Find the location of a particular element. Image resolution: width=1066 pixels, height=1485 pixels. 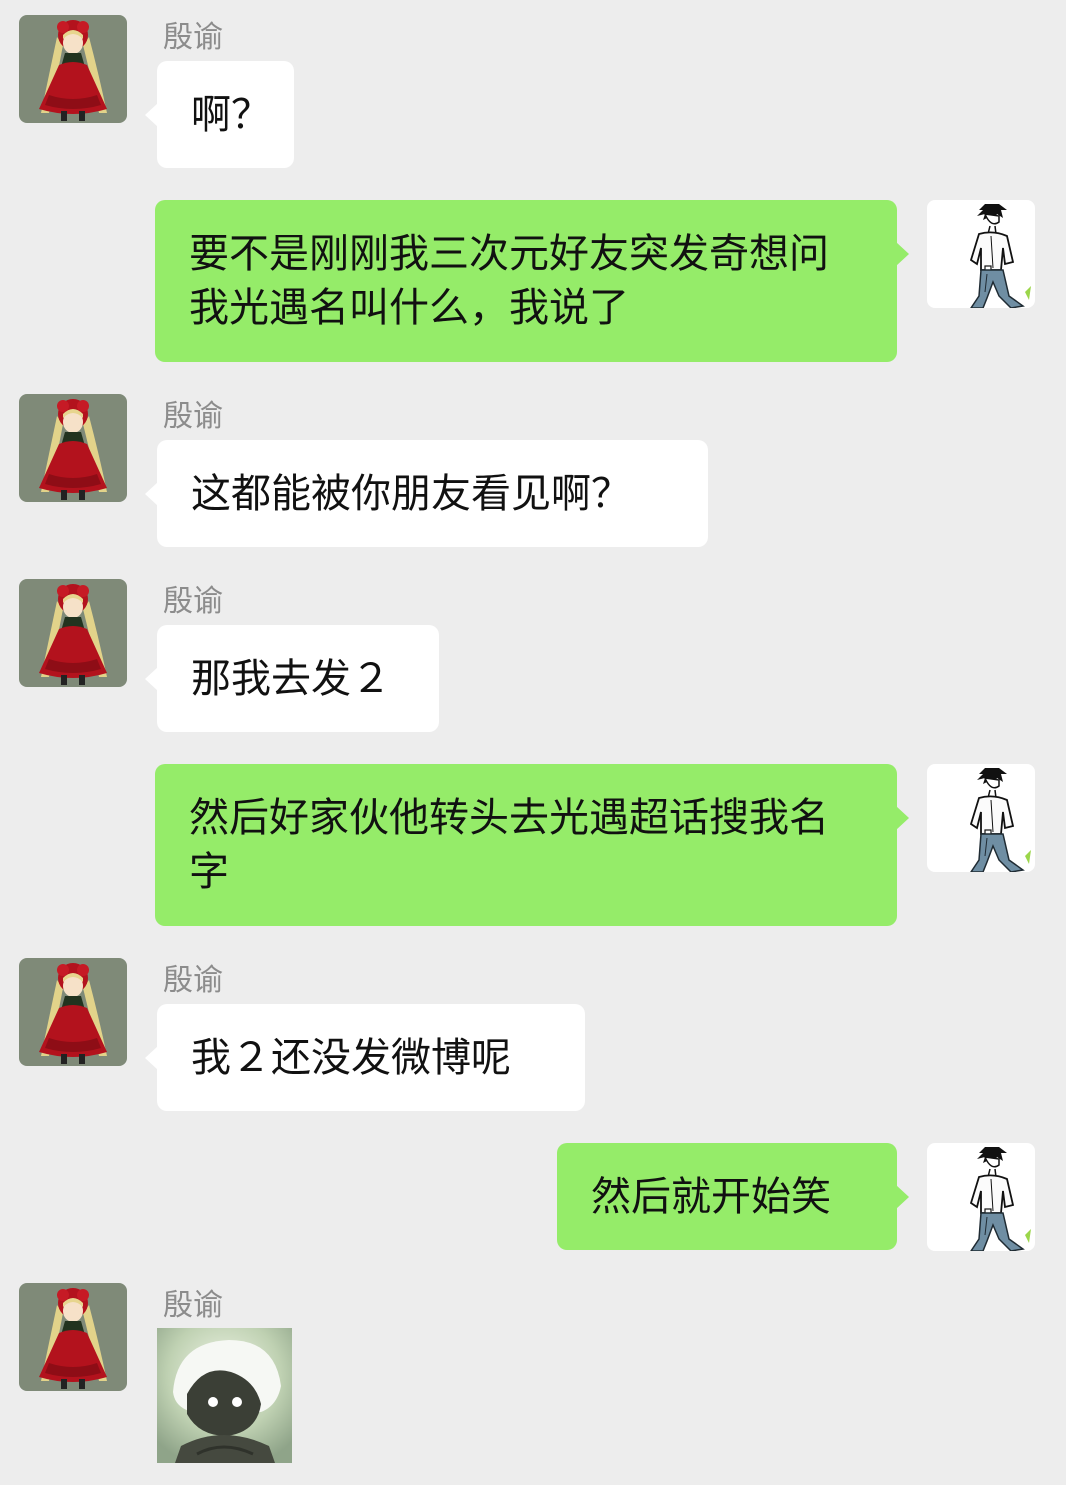

message-bubble-incoming: 那我去发２ is located at coordinates (292, 678).